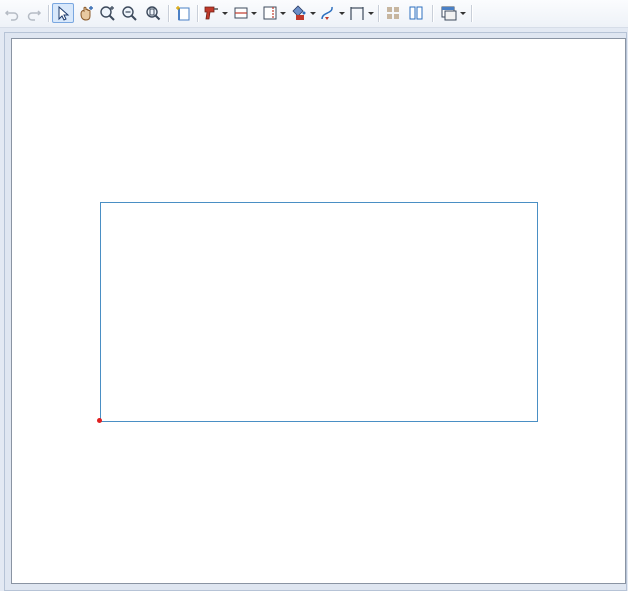 This screenshot has height=591, width=628. I want to click on curve-icon, so click(328, 13).